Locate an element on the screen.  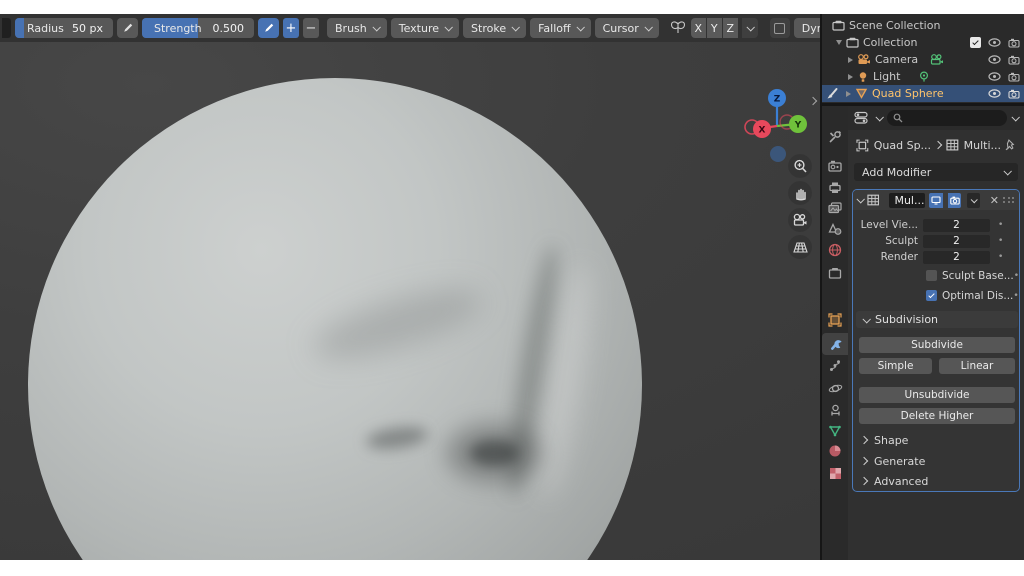
symmetry-z-toggle: Z is located at coordinates (730, 28).